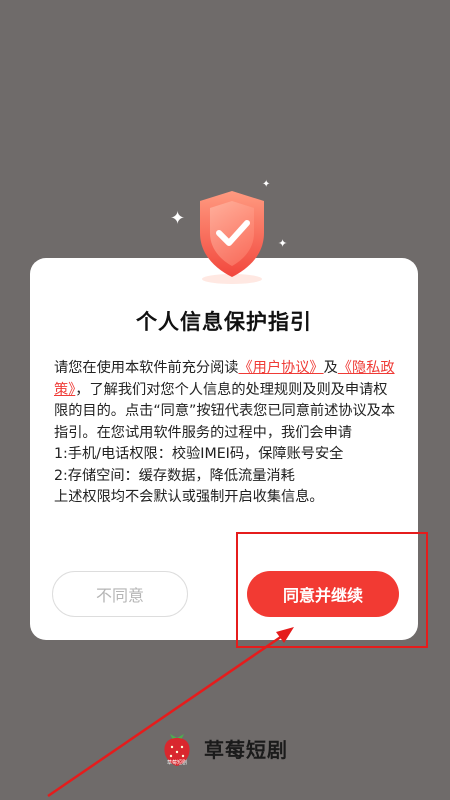 The image size is (450, 800). I want to click on body-and: 及, so click(330, 368).